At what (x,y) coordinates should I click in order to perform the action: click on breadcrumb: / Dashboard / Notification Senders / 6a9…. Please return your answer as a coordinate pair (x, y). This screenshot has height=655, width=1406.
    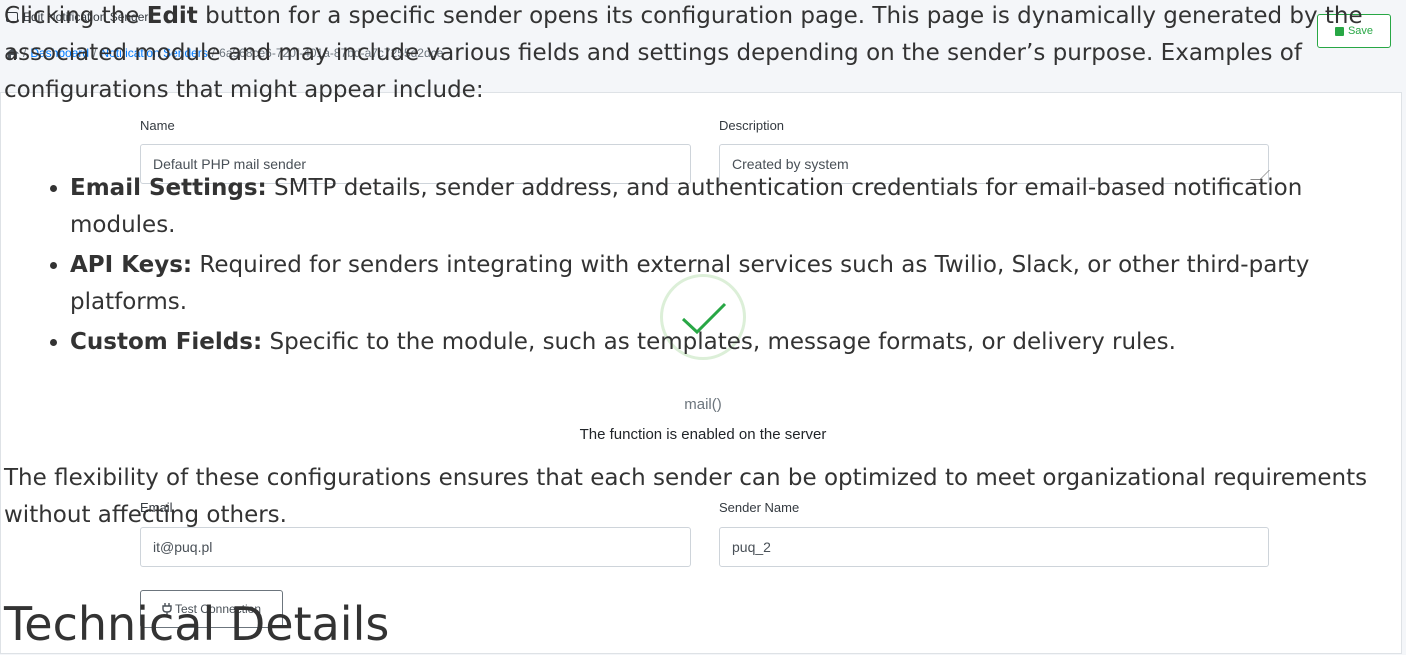
    Looking at the image, I should click on (224, 53).